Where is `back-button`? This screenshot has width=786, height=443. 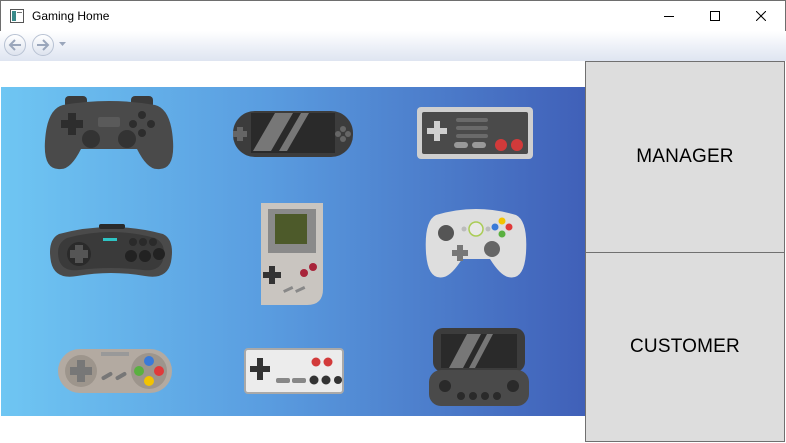
back-button is located at coordinates (15, 45).